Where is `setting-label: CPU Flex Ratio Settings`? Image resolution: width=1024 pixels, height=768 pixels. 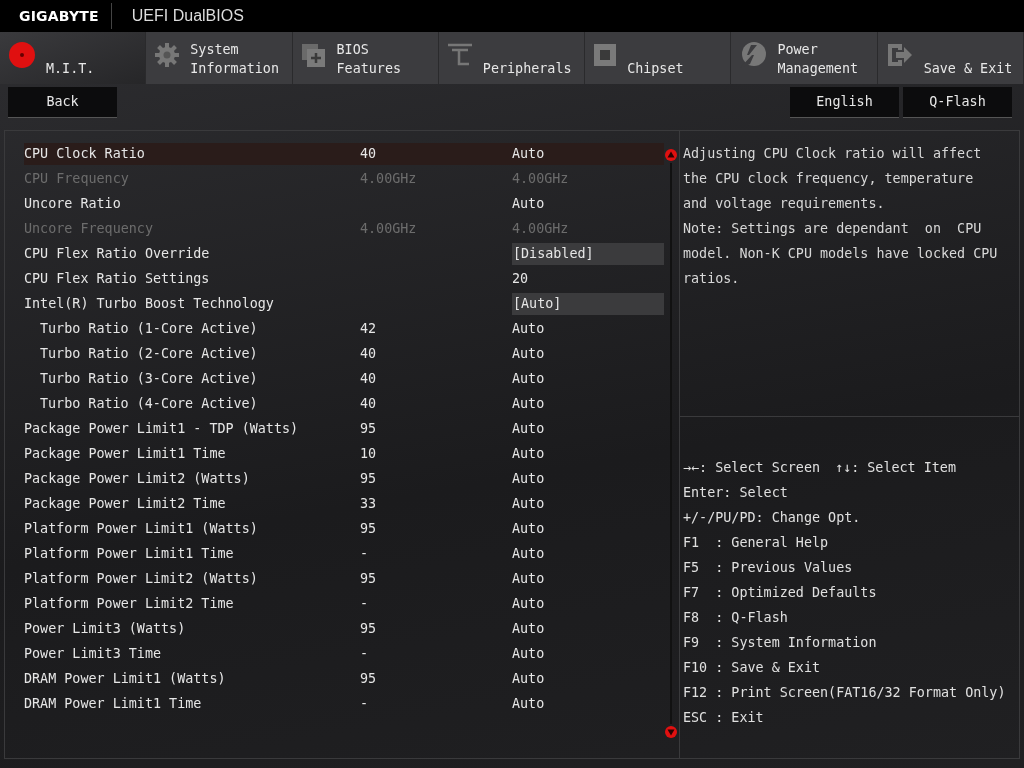
setting-label: CPU Flex Ratio Settings is located at coordinates (192, 278).